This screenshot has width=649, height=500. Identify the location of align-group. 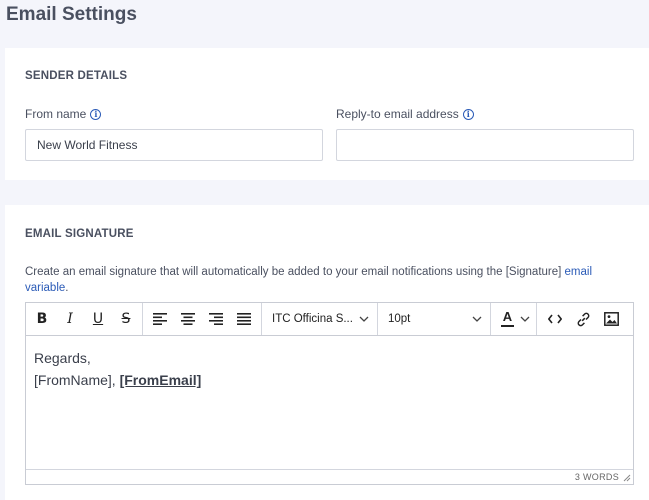
(202, 319).